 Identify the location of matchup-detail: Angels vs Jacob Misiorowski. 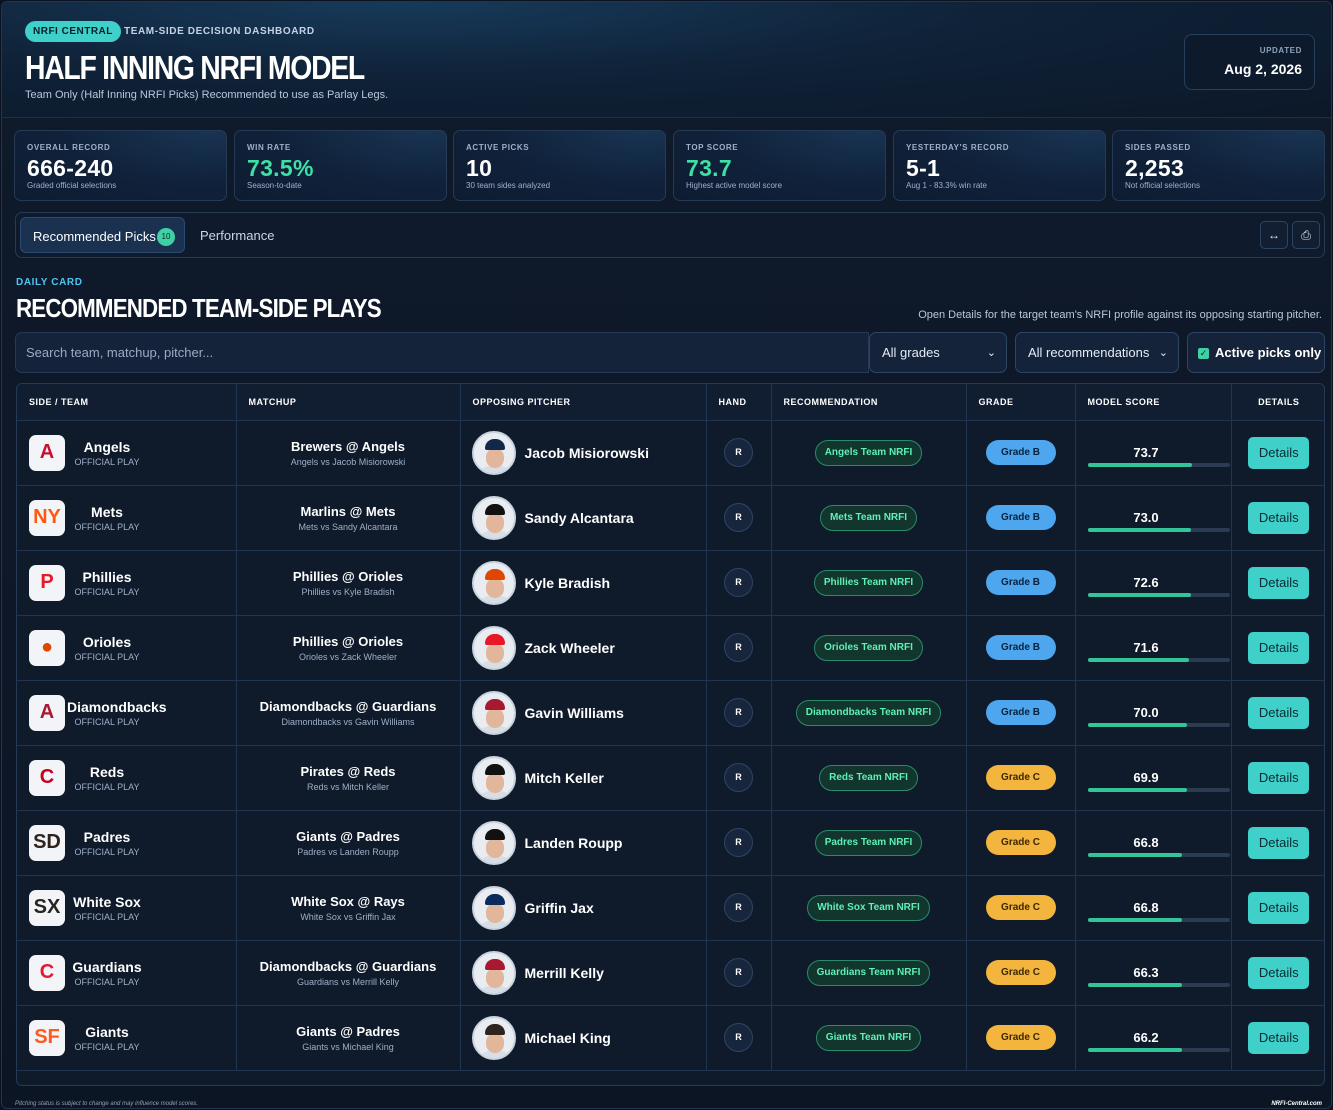
(348, 461).